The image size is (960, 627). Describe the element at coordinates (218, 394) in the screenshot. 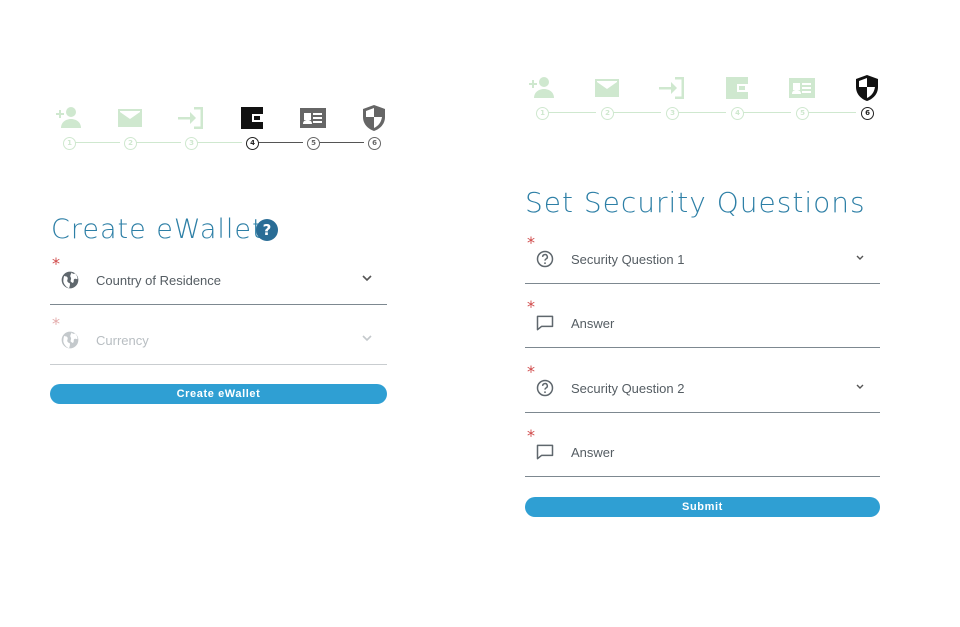

I see `create-ewallet-button: Create eWallet` at that location.